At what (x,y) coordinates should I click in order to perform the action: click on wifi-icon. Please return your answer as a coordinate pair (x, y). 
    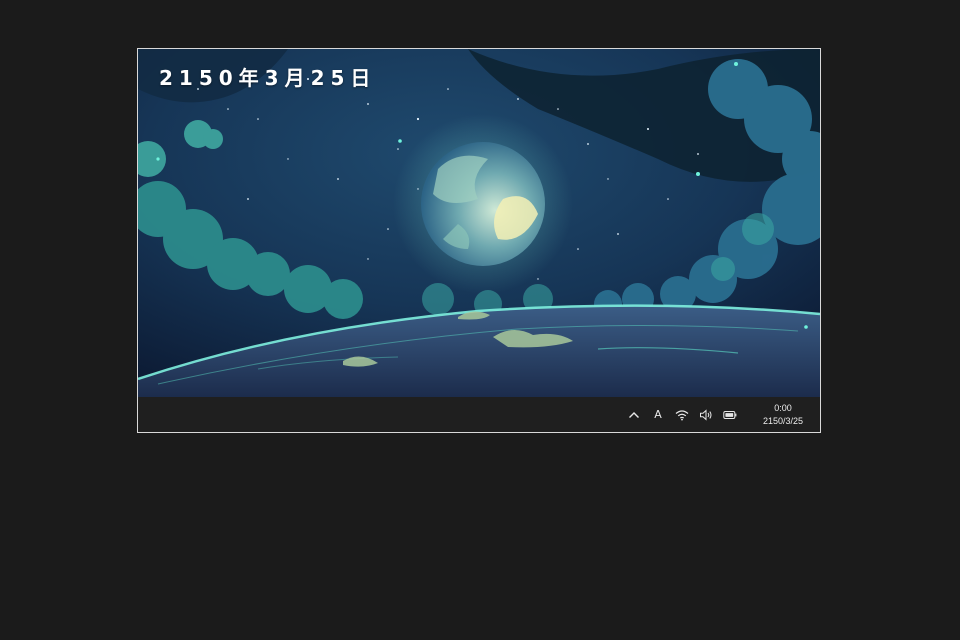
    Looking at the image, I should click on (682, 414).